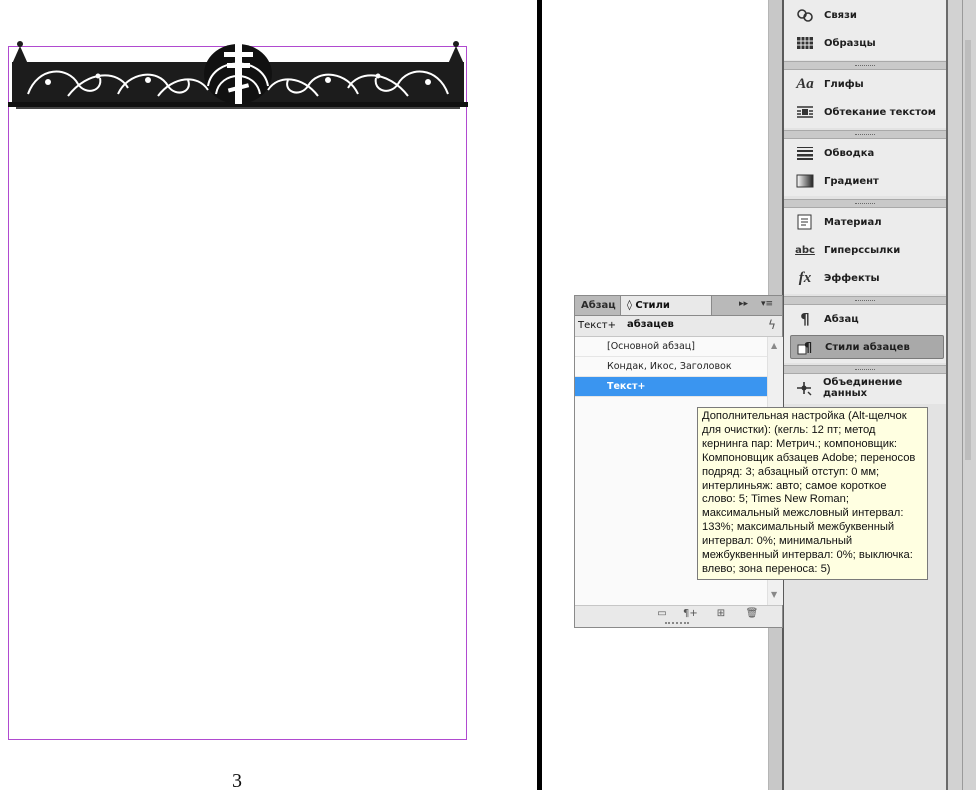  I want to click on dock-scrollbar, so click(968, 250).